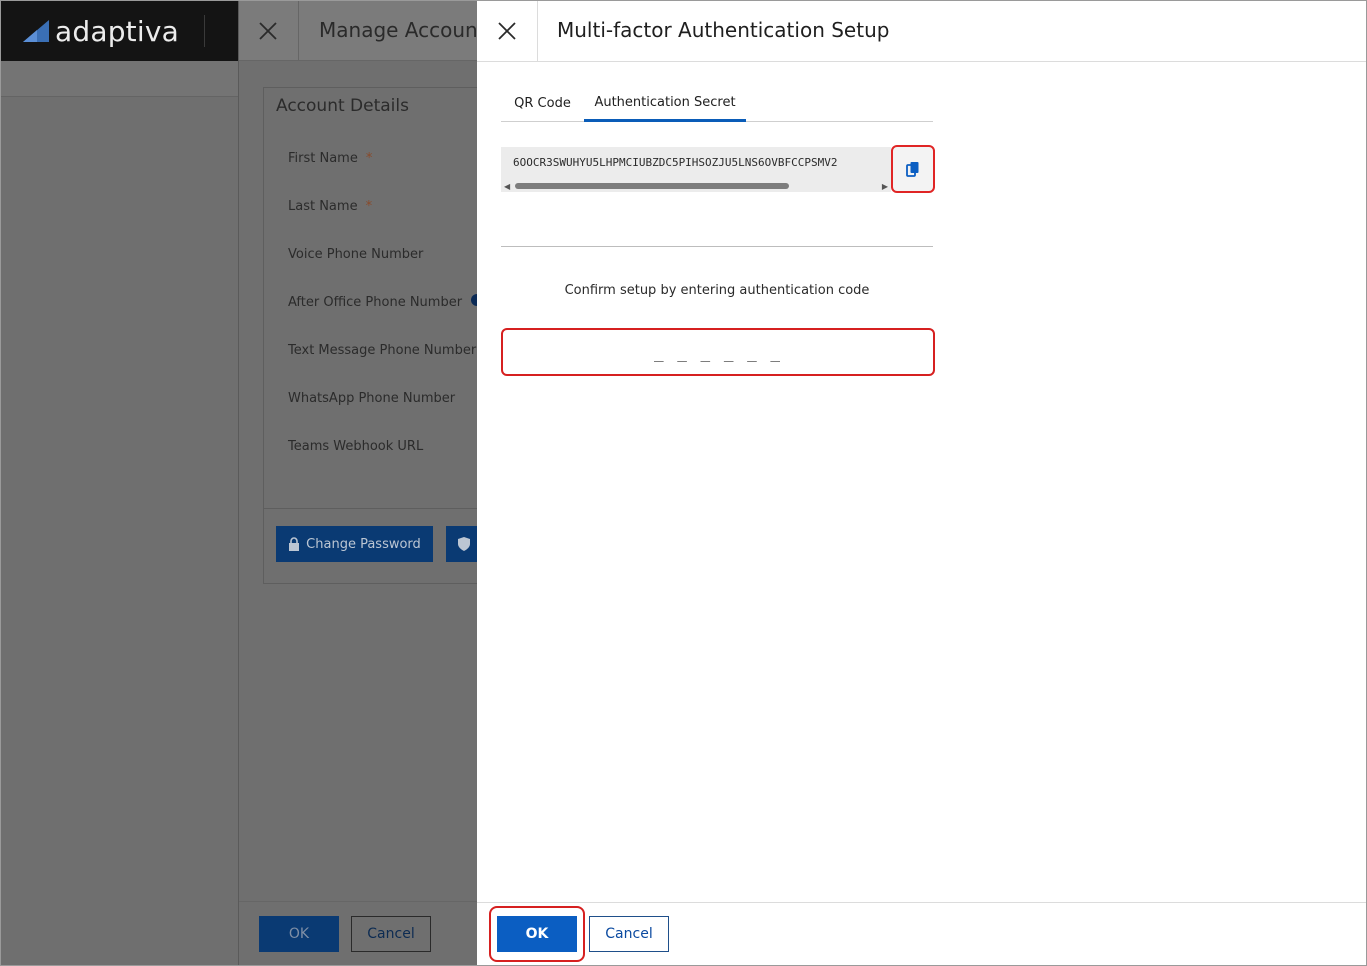 This screenshot has width=1367, height=966. Describe the element at coordinates (542, 103) in the screenshot. I see `tab-qr-code: QR Code` at that location.